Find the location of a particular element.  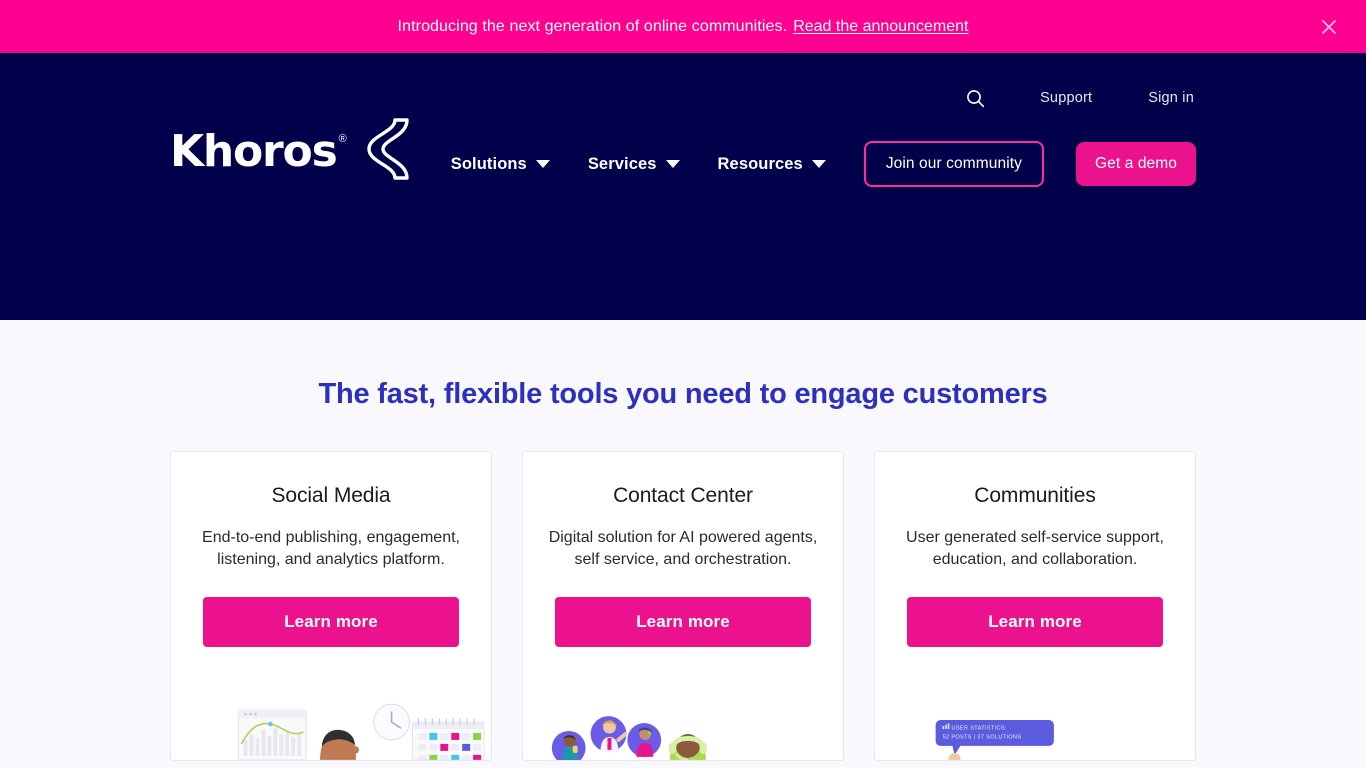

nav-item-services: Services is located at coordinates (634, 164).